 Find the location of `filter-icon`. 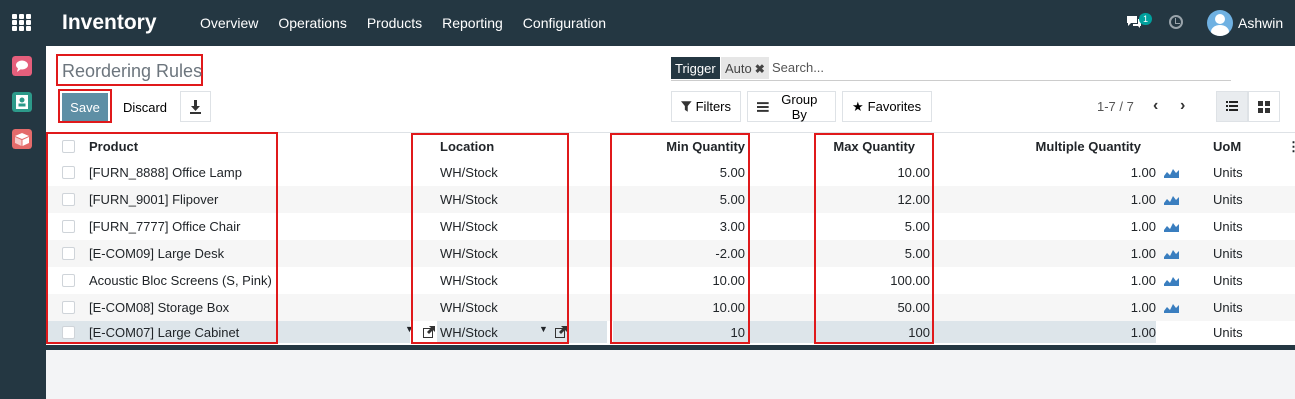

filter-icon is located at coordinates (686, 106).